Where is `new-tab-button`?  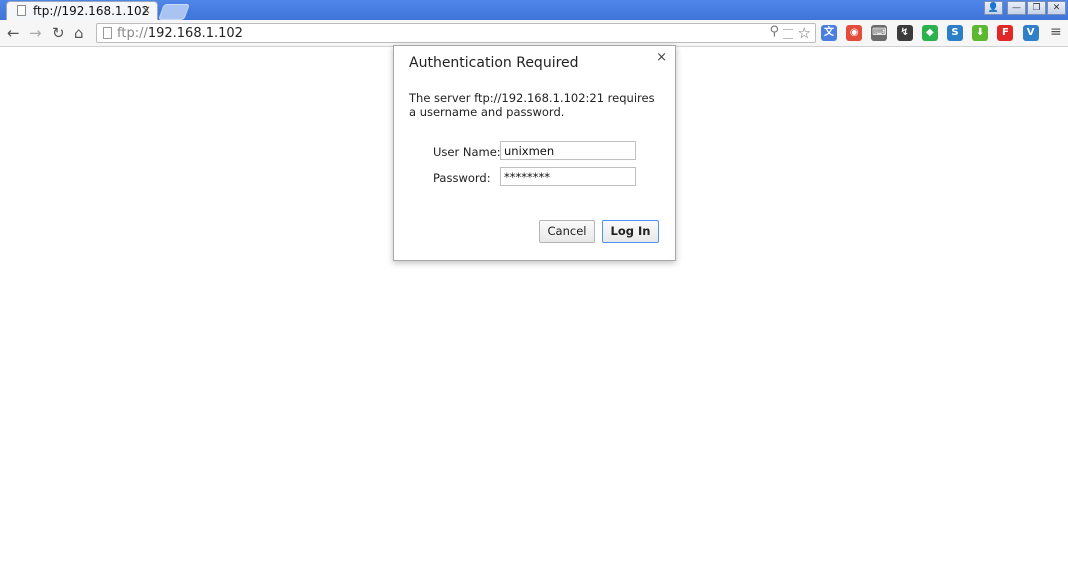
new-tab-button is located at coordinates (174, 12).